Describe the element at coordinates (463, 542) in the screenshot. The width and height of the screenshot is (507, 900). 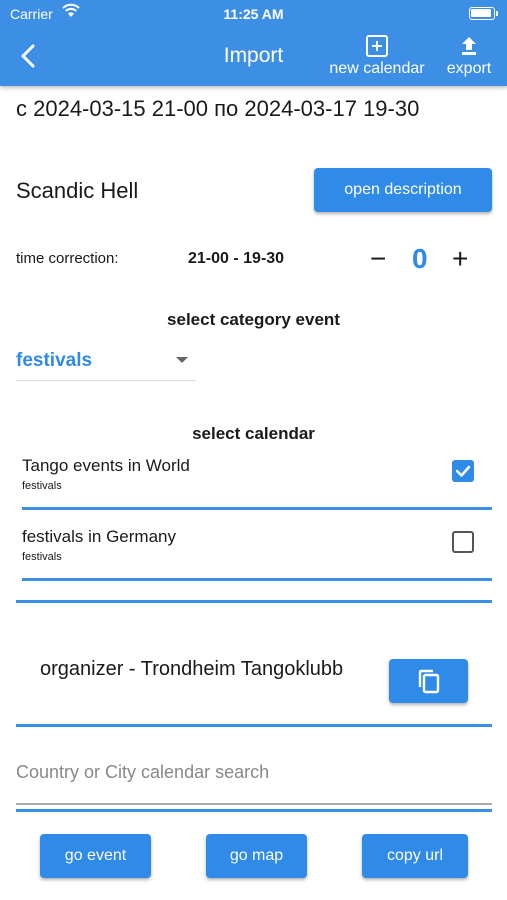
I see `checkbox-unchecked` at that location.